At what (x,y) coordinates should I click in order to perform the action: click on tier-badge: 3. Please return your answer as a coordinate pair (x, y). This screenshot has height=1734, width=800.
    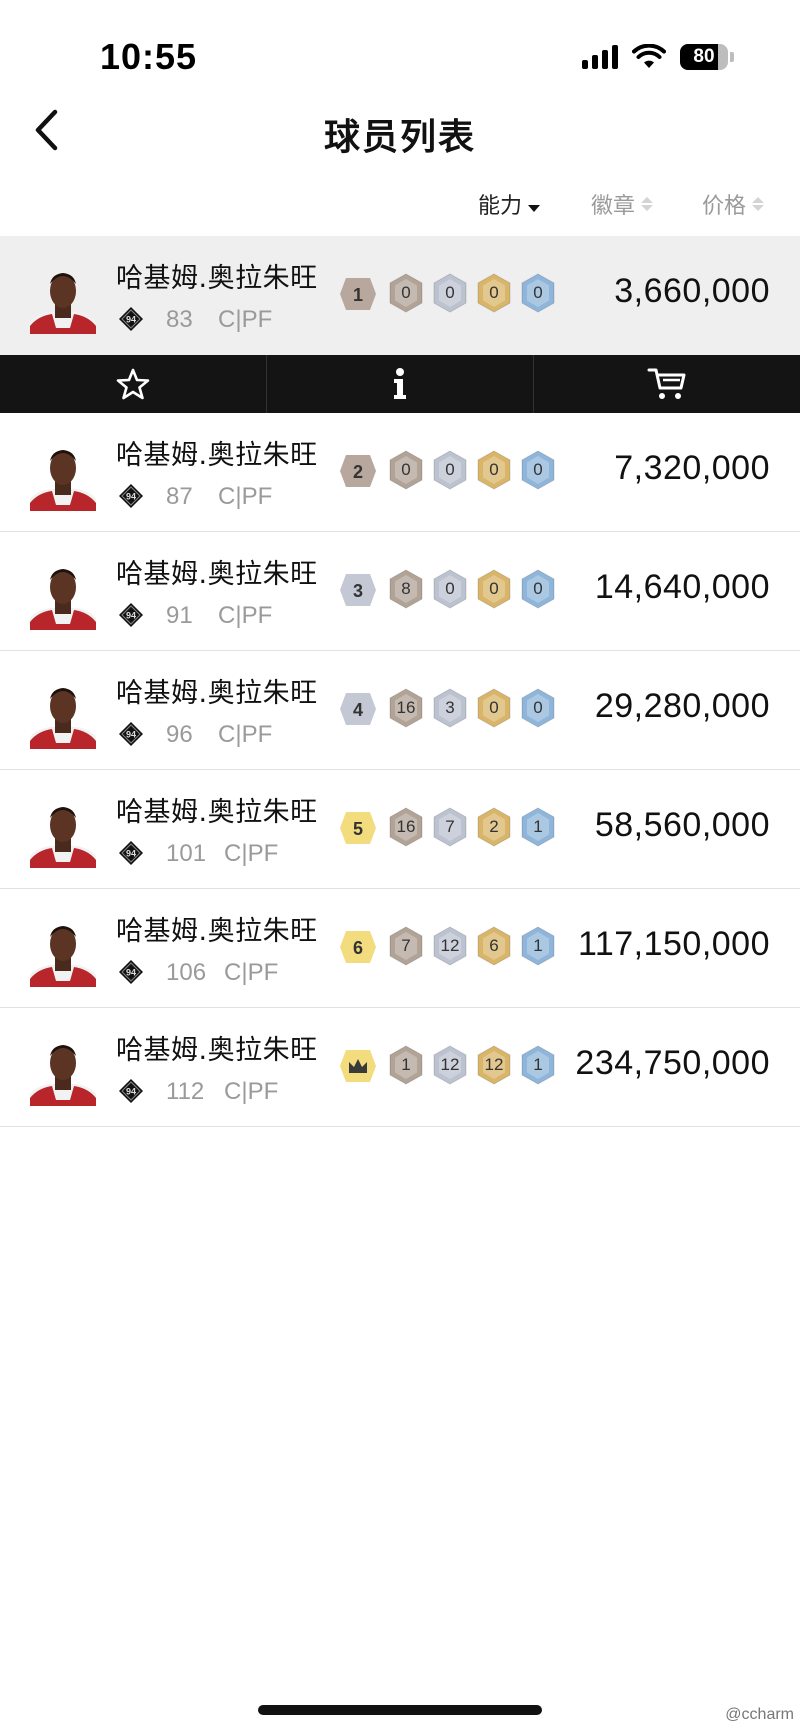
    Looking at the image, I should click on (358, 590).